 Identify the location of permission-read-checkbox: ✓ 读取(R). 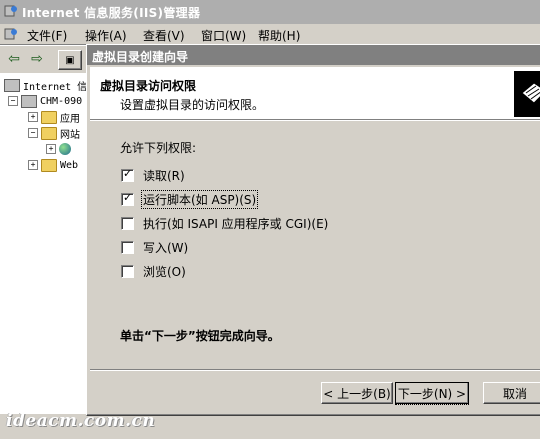
(153, 175).